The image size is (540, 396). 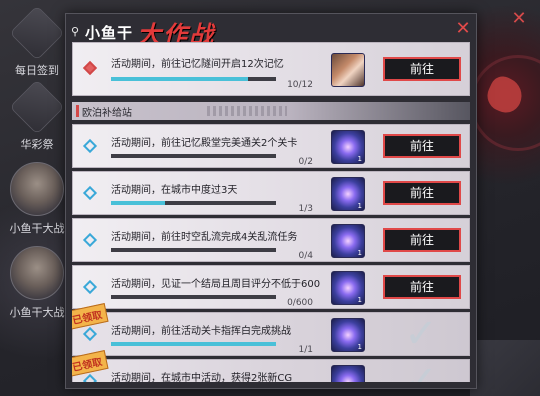 I want to click on task-row: 活动期间，前往时空乱流完成4关乱流任务 0/4 1 前往, so click(x=271, y=240).